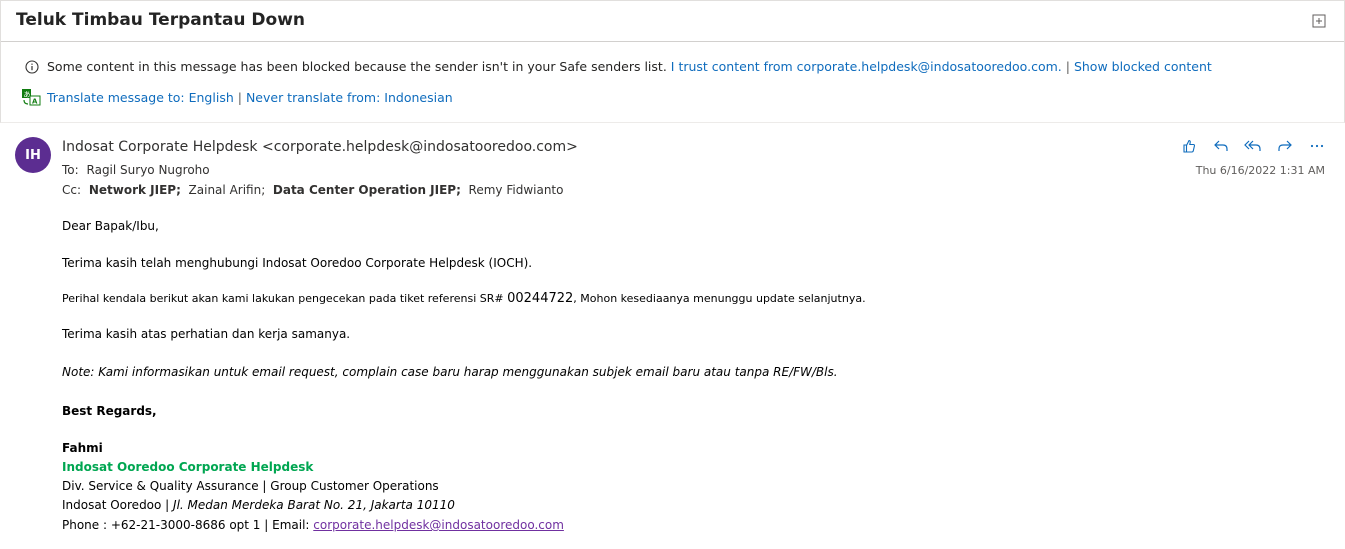 This screenshot has width=1345, height=549. I want to click on never-translate-link: Never translate from: Indonesian, so click(349, 97).